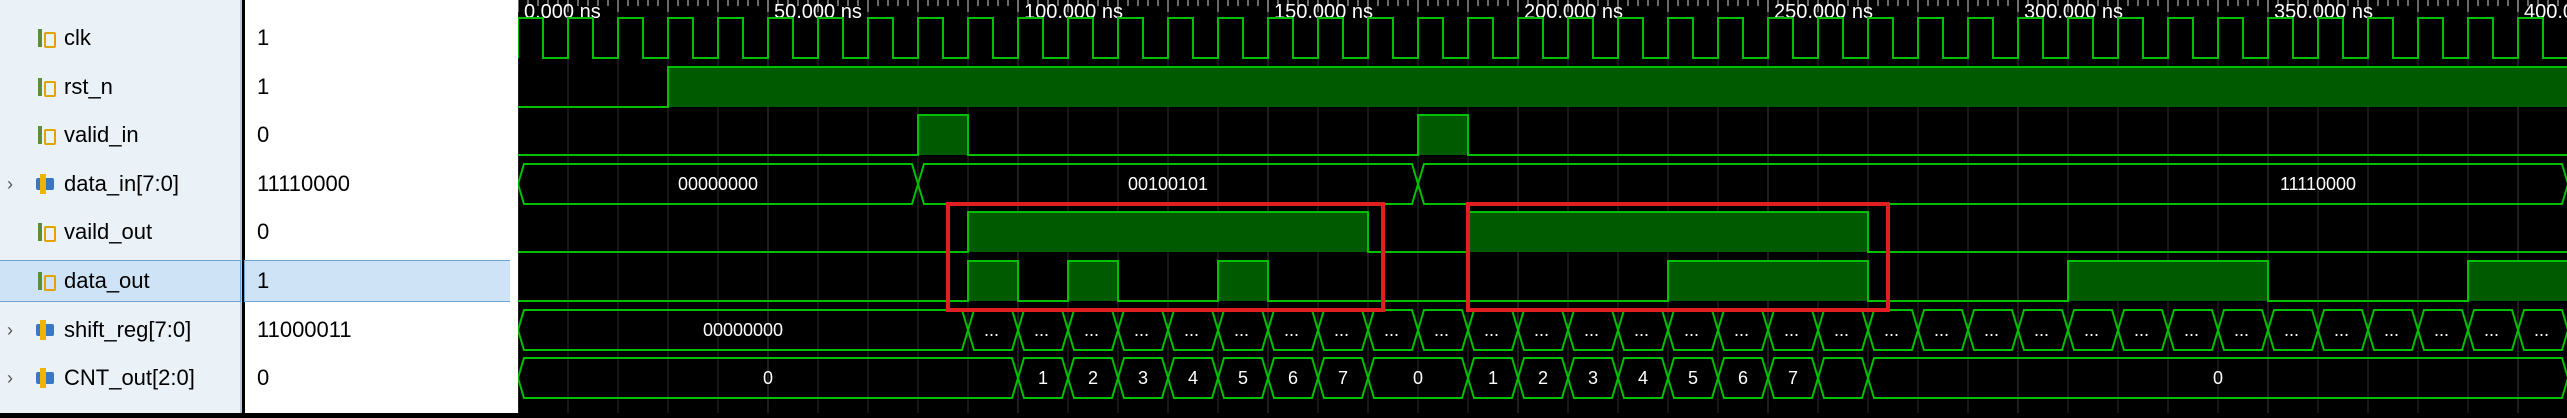 The width and height of the screenshot is (2567, 418). Describe the element at coordinates (2323, 12) in the screenshot. I see `ruler-label: 350.000 ns` at that location.